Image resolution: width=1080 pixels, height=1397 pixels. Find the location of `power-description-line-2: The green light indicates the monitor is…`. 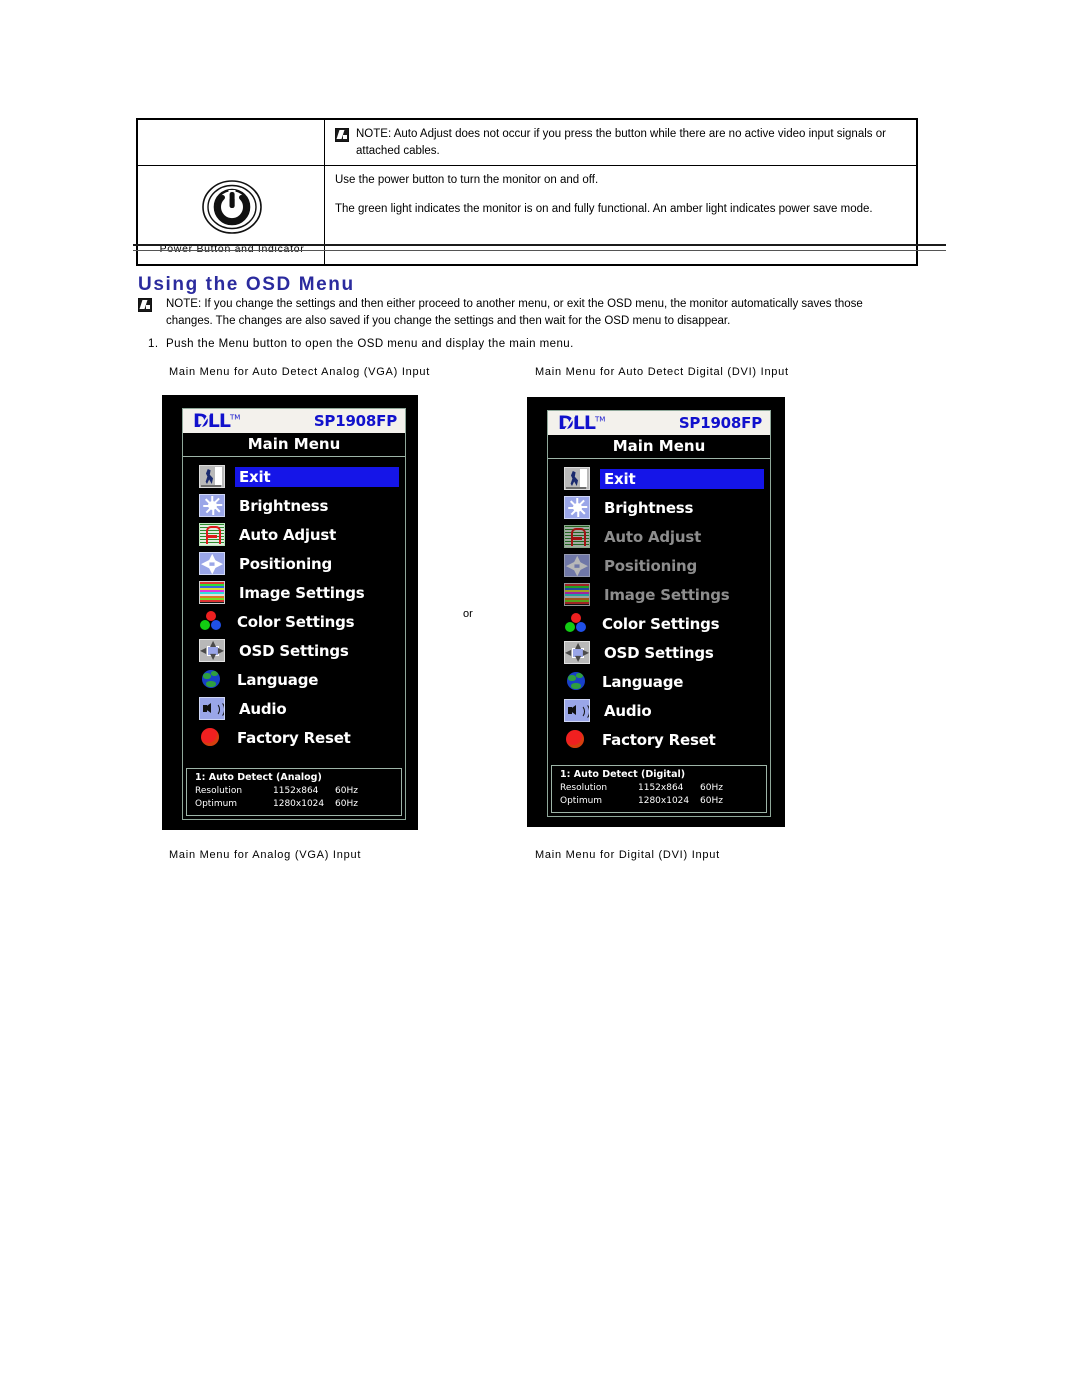

power-description-line-2: The green light indicates the monitor is… is located at coordinates (604, 209).